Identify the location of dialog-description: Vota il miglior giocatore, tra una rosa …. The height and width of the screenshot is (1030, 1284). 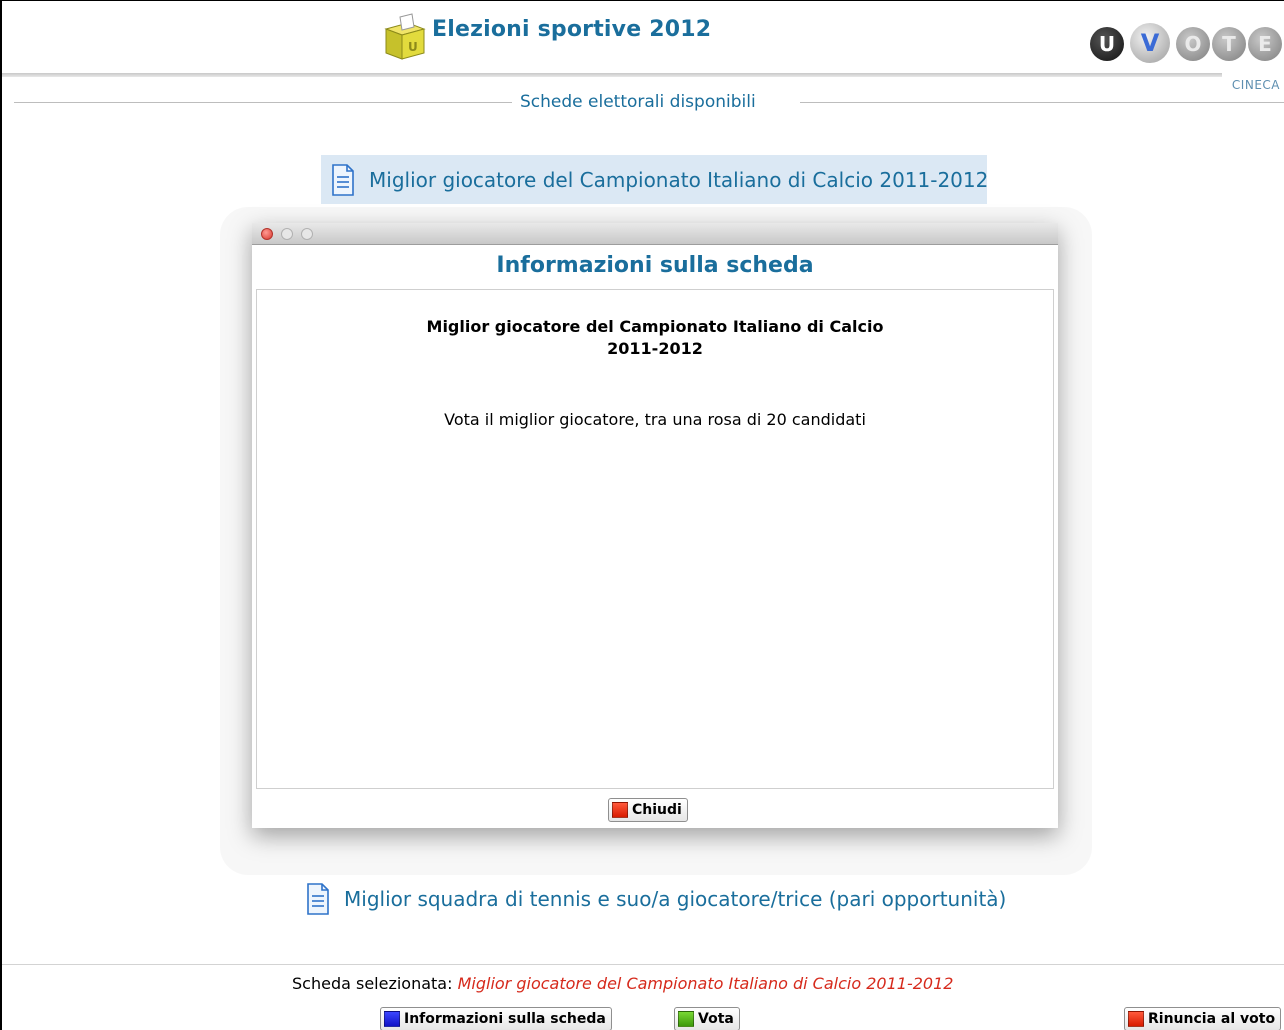
(655, 419).